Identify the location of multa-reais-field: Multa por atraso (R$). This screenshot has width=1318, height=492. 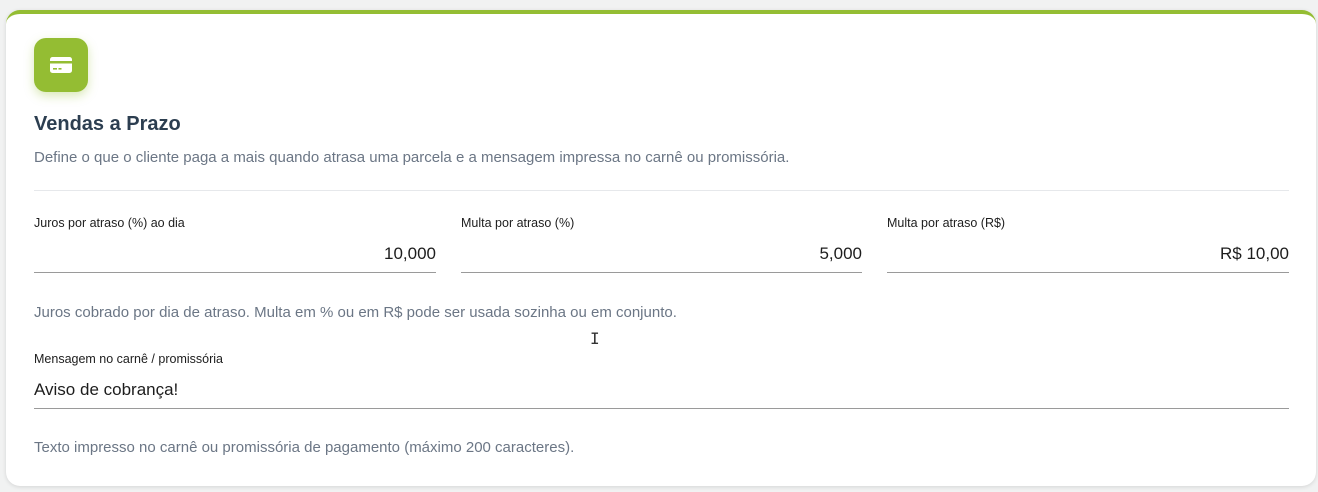
(1088, 244).